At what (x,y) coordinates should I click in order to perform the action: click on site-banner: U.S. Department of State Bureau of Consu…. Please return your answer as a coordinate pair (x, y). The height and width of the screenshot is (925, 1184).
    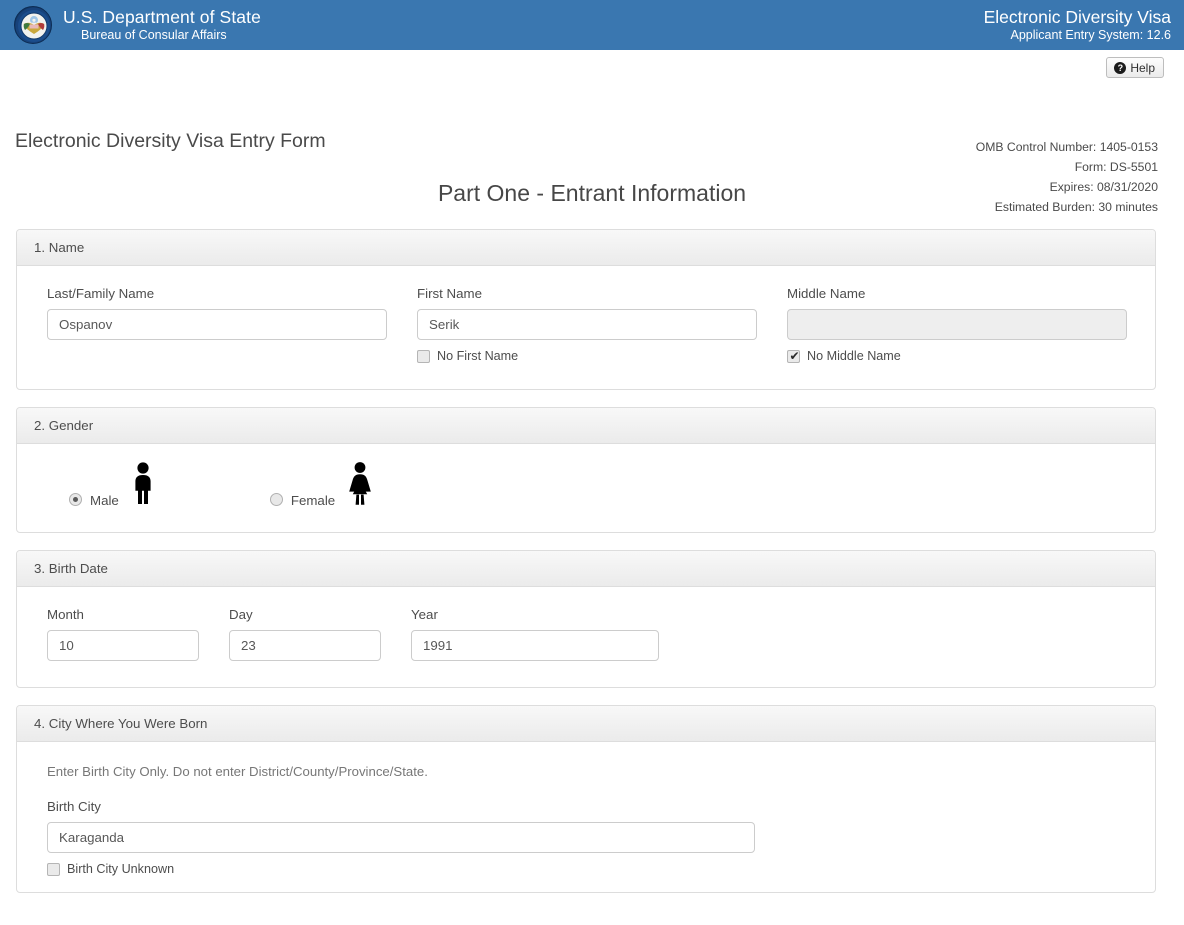
    Looking at the image, I should click on (592, 25).